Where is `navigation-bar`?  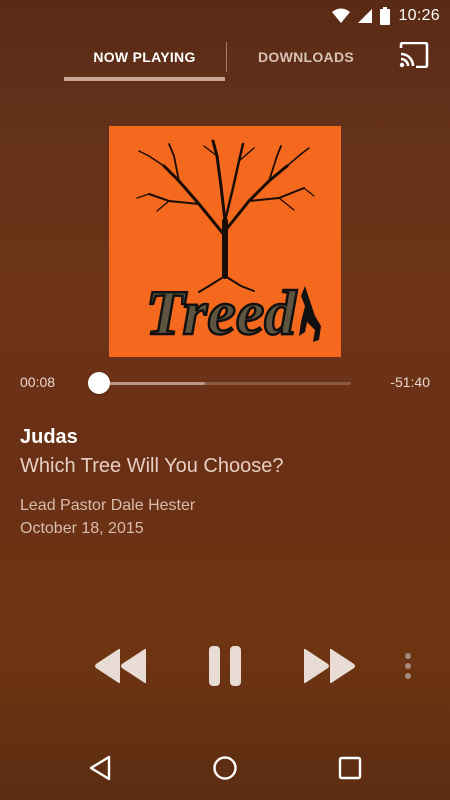
navigation-bar is located at coordinates (225, 770).